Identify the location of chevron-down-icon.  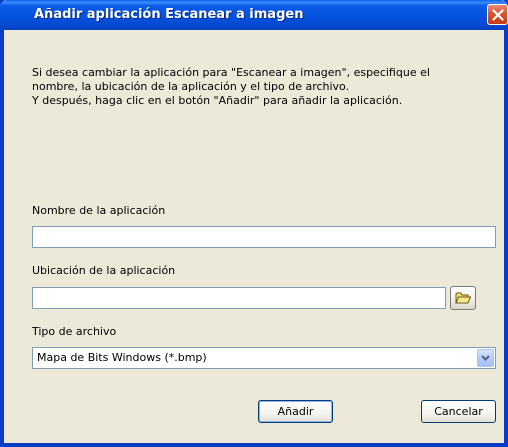
(485, 358).